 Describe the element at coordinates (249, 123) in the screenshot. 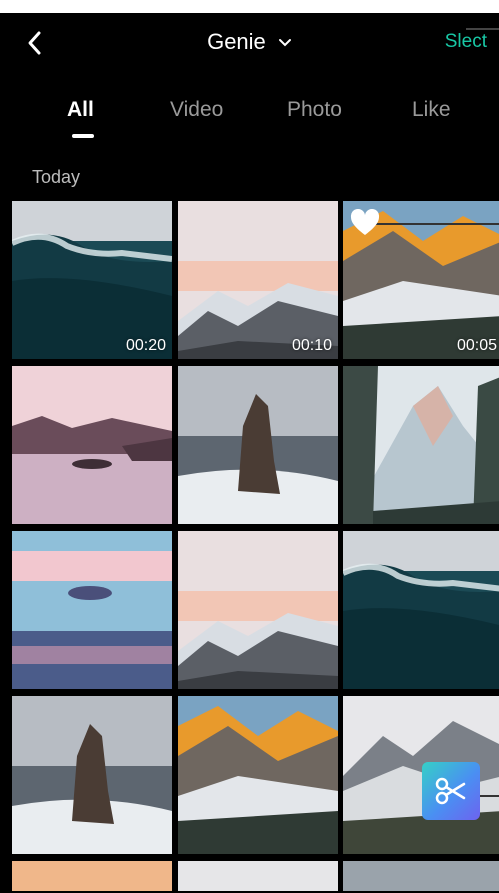

I see `filter-tabs: All Video Photo Like` at that location.